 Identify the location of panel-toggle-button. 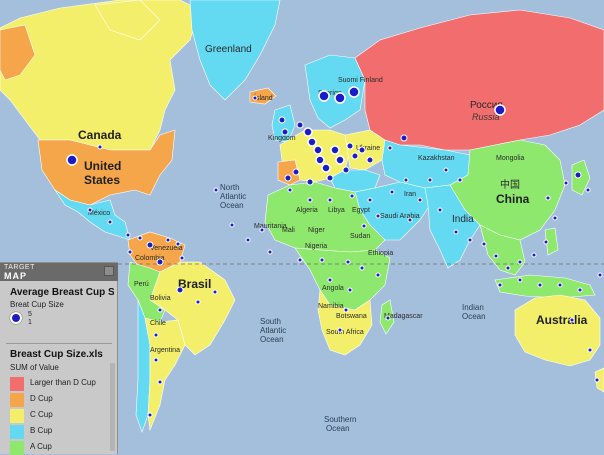
(109, 271).